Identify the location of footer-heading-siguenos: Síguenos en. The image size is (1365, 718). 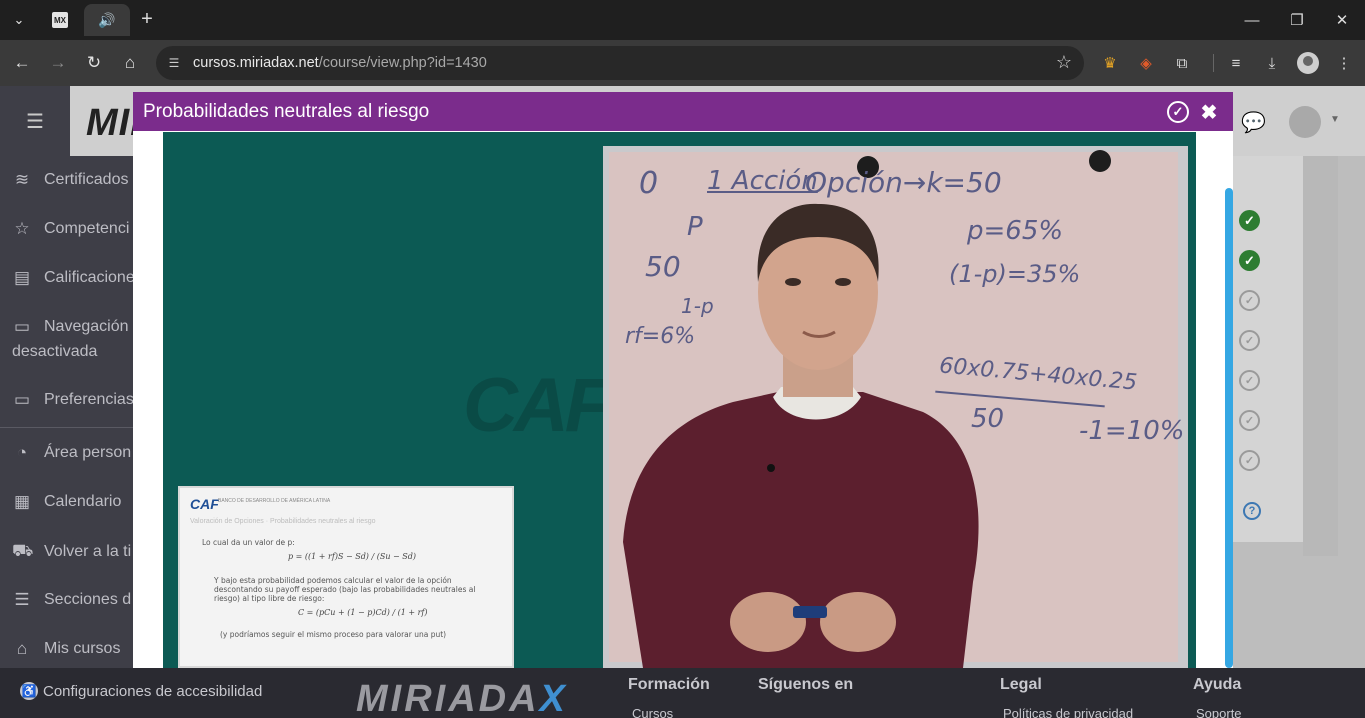
(806, 684).